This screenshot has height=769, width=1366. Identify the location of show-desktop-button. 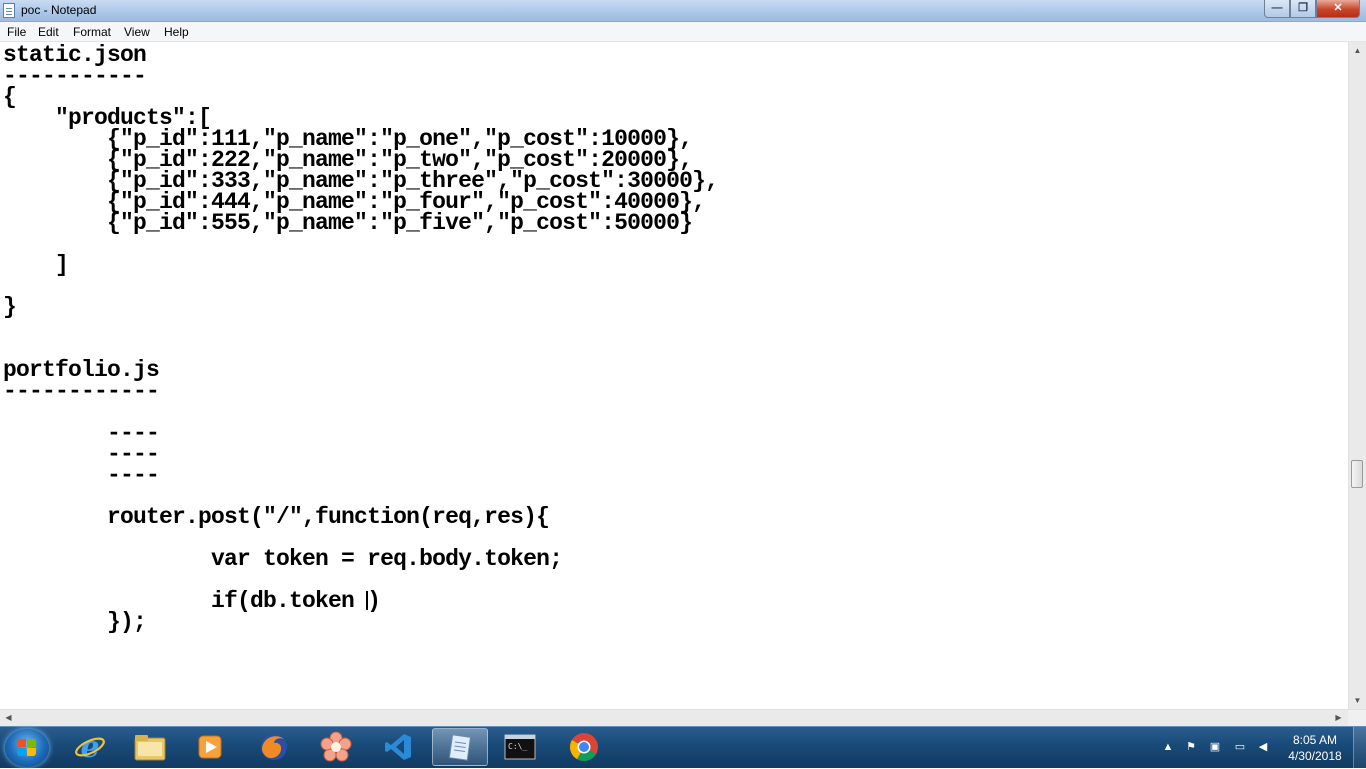
(1359, 748).